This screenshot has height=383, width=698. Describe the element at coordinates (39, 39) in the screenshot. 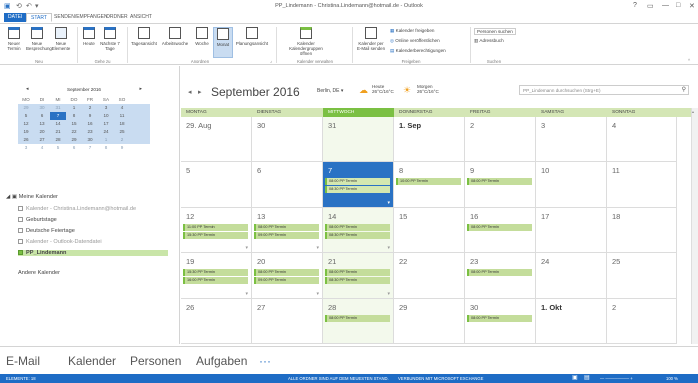

I see `new-meeting-button: Neue Besprechung` at that location.